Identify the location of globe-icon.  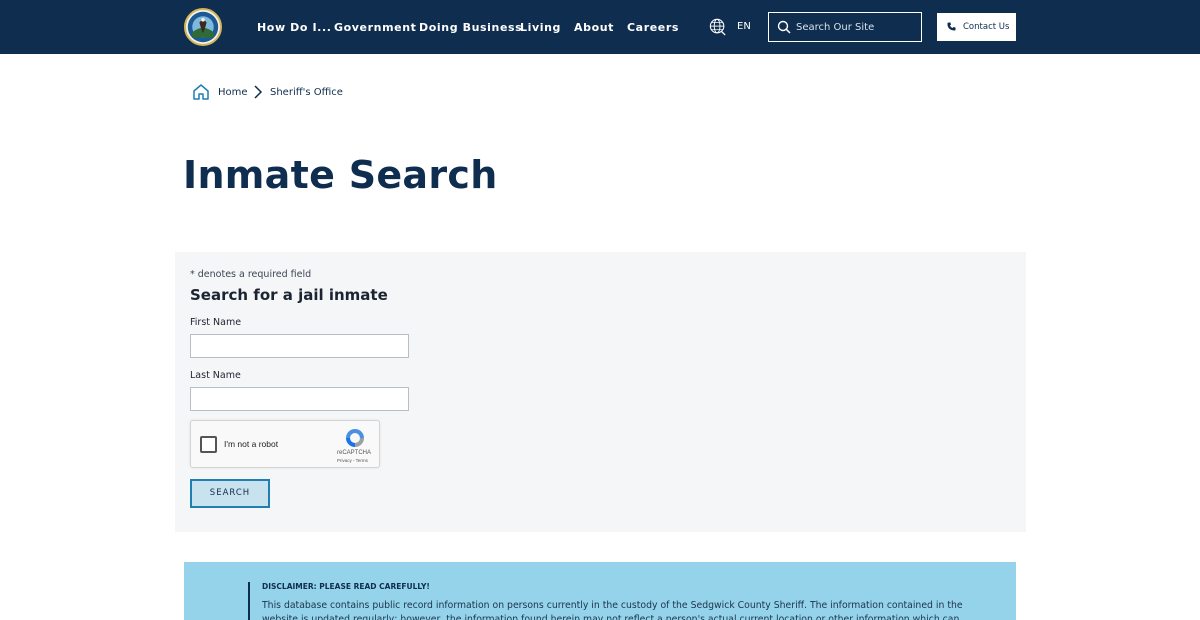
(718, 27).